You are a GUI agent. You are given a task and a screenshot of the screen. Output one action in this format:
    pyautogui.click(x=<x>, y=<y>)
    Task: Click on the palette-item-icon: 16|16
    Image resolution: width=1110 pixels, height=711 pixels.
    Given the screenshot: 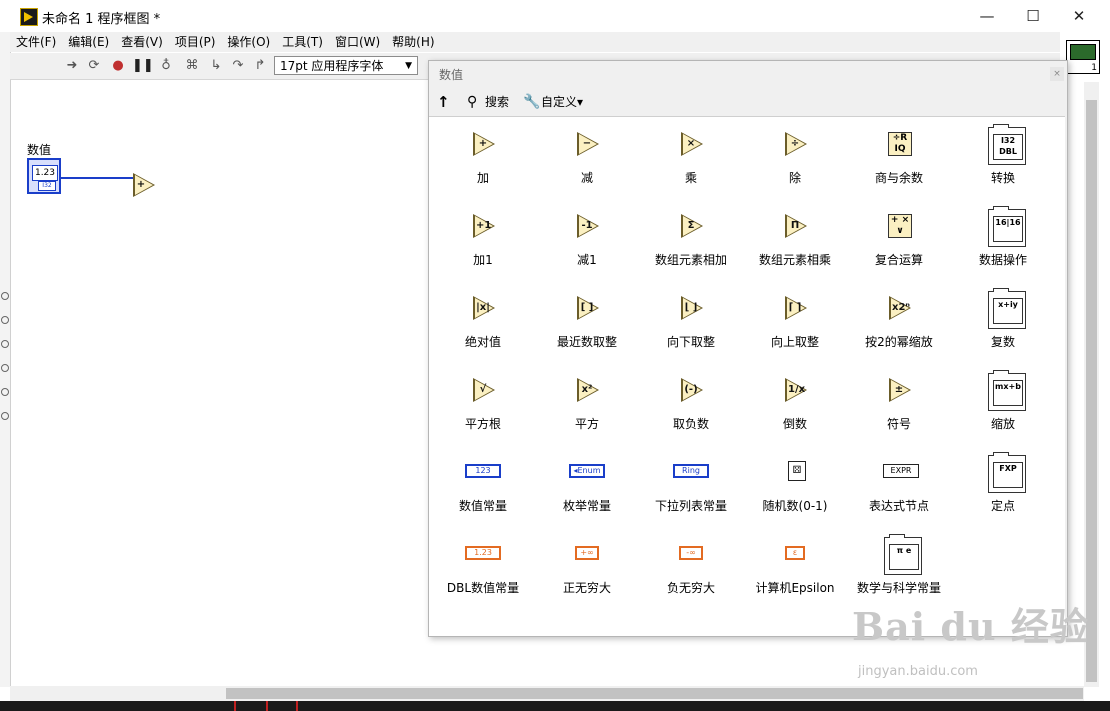 What is the action you would take?
    pyautogui.click(x=1007, y=226)
    